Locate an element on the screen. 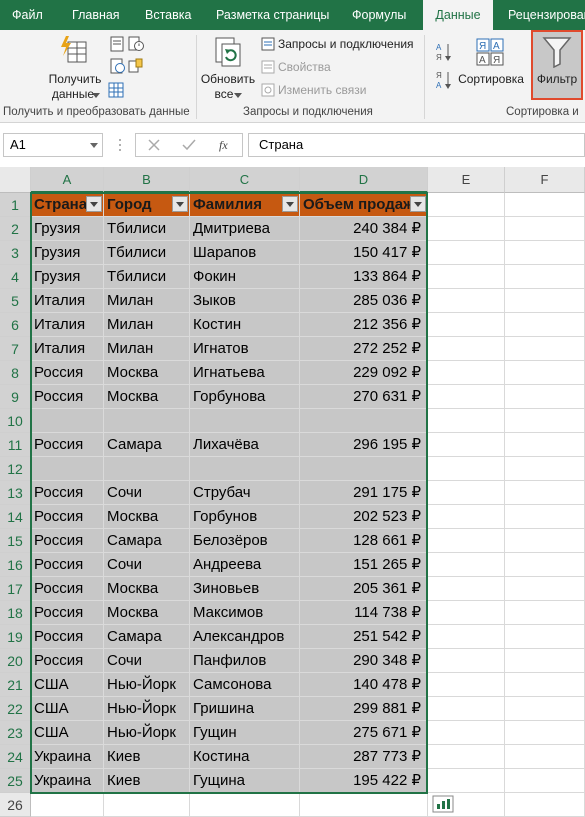 The image size is (585, 817). table-cell: Зыков is located at coordinates (245, 301).